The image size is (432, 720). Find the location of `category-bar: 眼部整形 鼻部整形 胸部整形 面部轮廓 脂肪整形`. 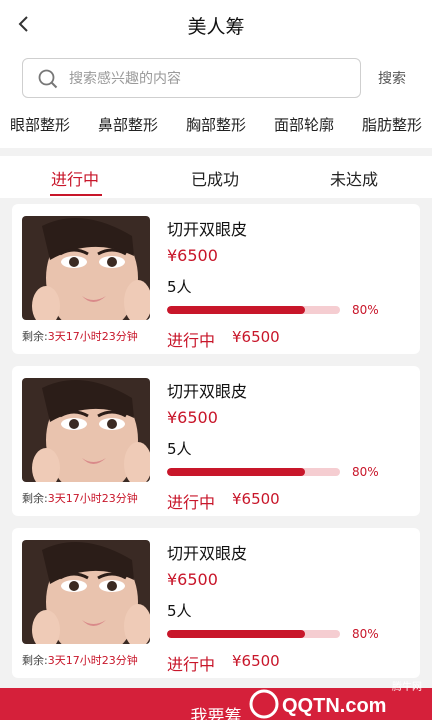

category-bar: 眼部整形 鼻部整形 胸部整形 面部轮廓 脂肪整形 is located at coordinates (216, 126).